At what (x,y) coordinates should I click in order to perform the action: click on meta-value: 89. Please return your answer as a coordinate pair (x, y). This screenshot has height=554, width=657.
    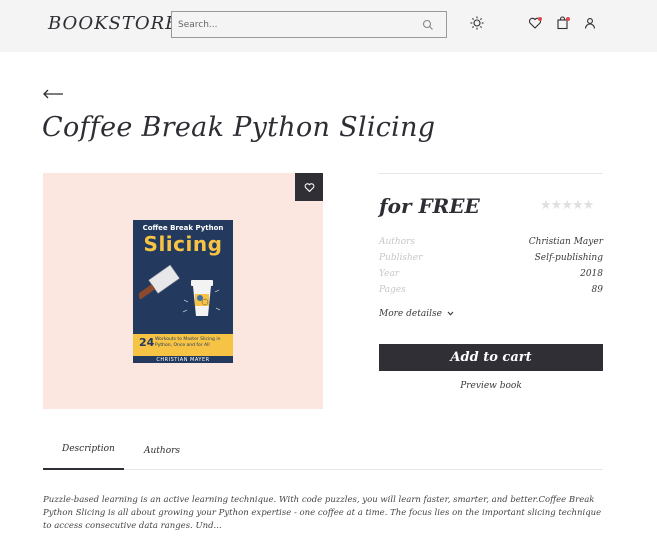
    Looking at the image, I should click on (597, 290).